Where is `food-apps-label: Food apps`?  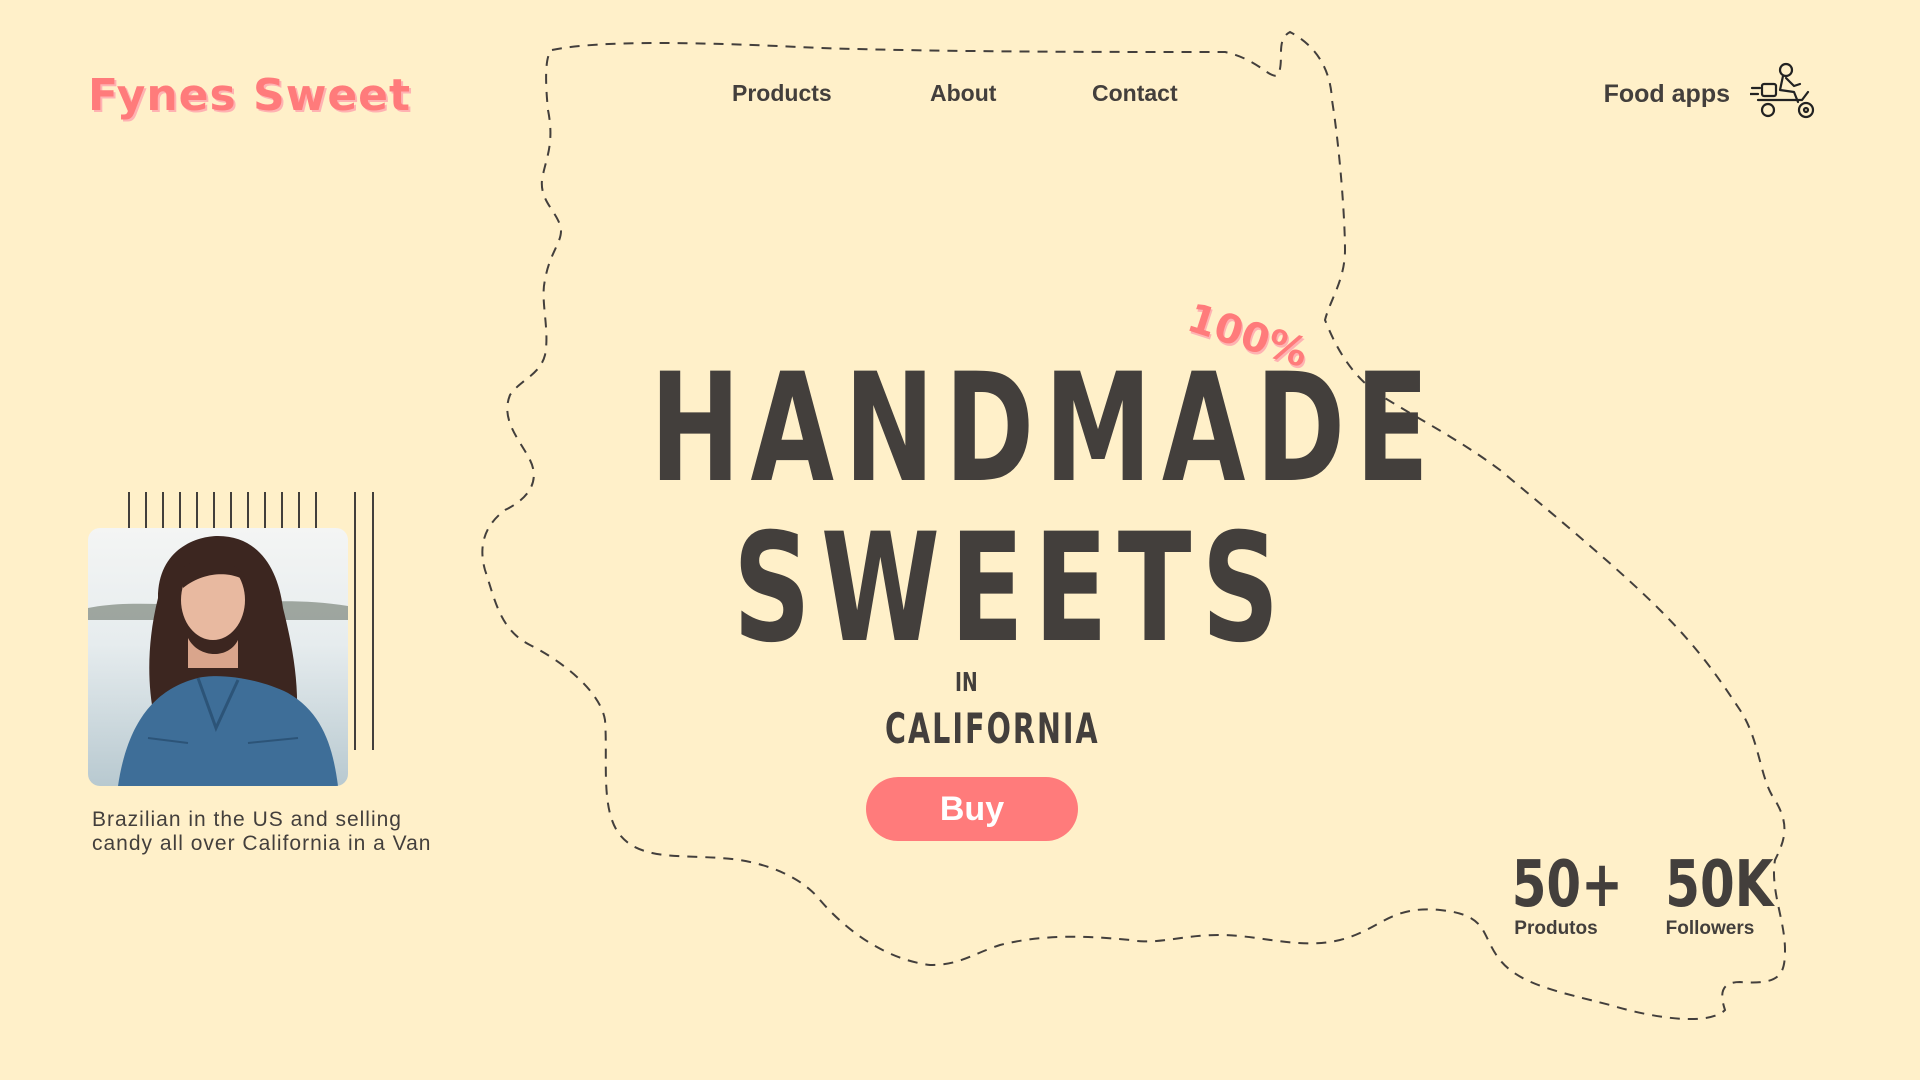
food-apps-label: Food apps is located at coordinates (1666, 93).